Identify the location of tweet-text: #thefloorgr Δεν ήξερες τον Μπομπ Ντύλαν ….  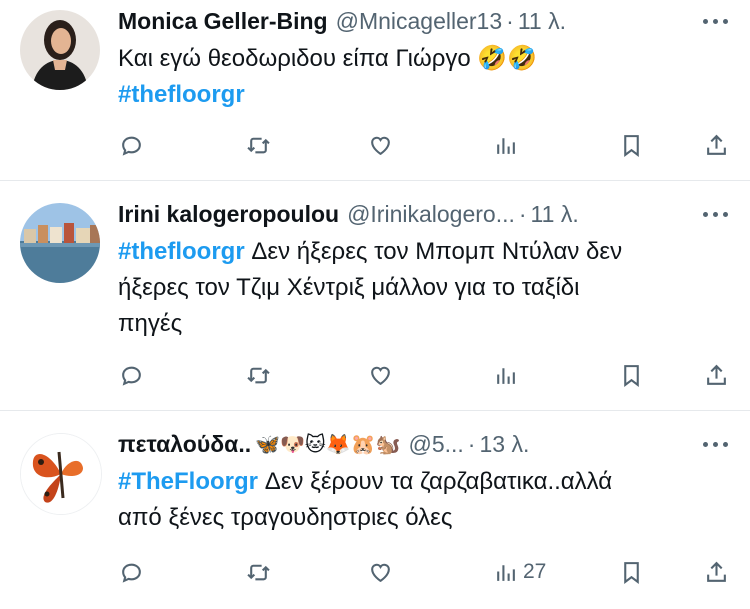
(426, 288).